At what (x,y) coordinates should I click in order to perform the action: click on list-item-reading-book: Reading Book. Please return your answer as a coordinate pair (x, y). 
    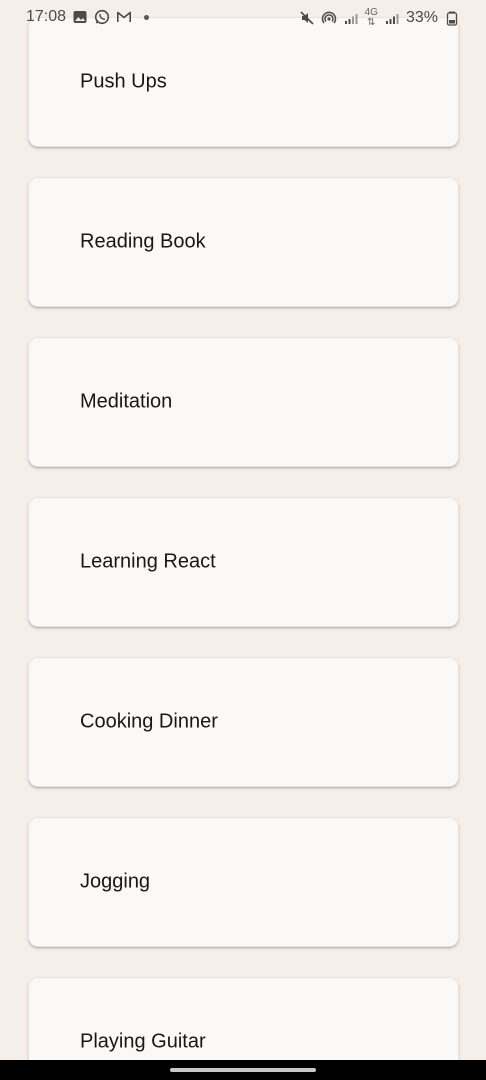
    Looking at the image, I should click on (243, 242).